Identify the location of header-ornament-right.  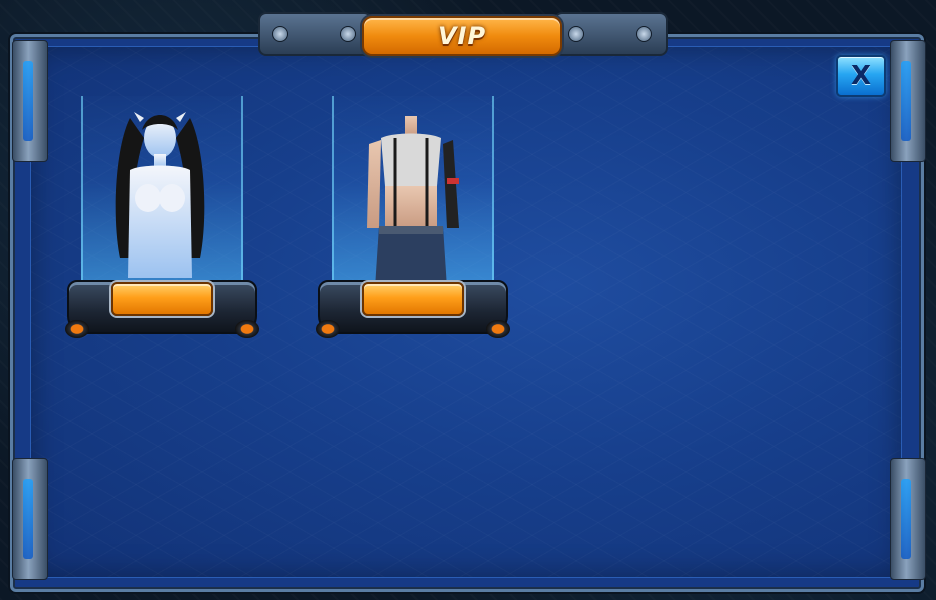
(611, 34).